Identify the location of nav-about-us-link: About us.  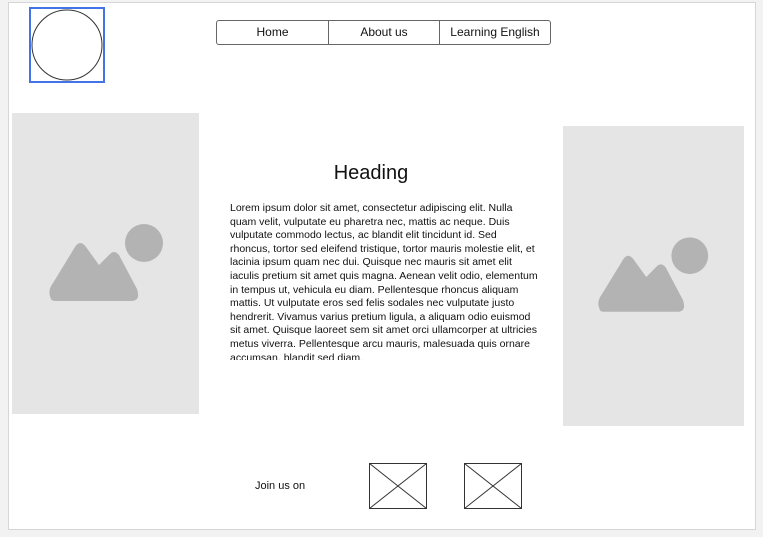
(383, 32).